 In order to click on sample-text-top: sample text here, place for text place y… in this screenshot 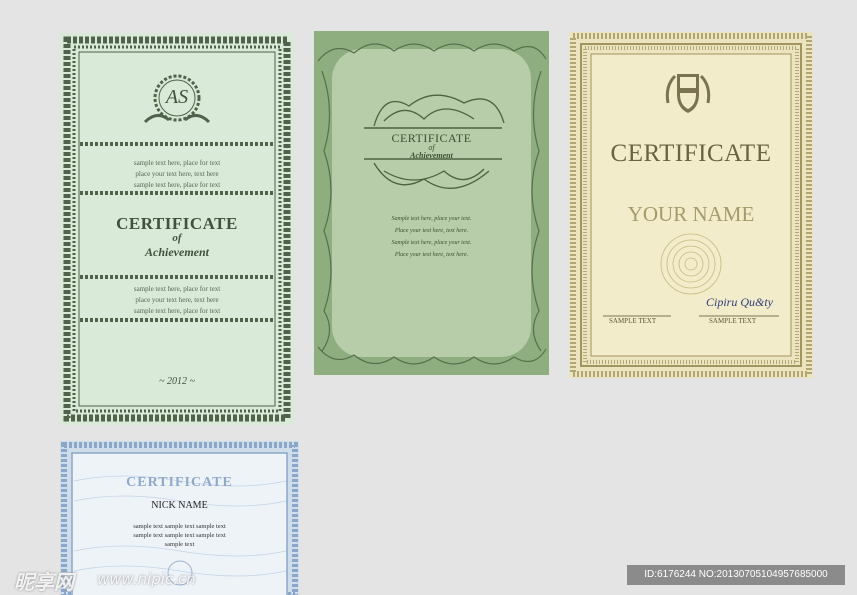, I will do `click(177, 174)`.